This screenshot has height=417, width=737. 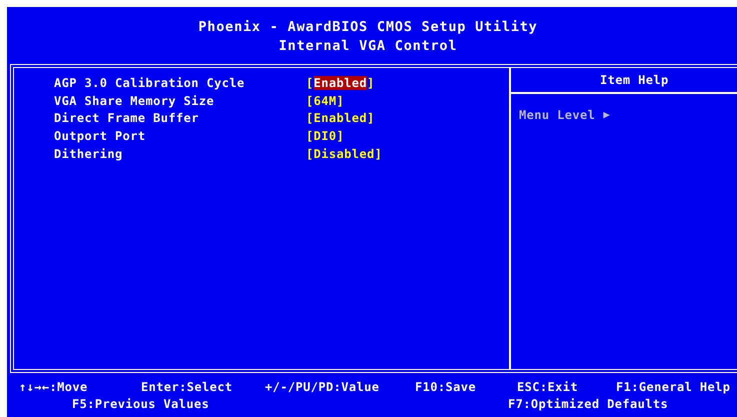 I want to click on setting-value: [Disabled], so click(x=344, y=154).